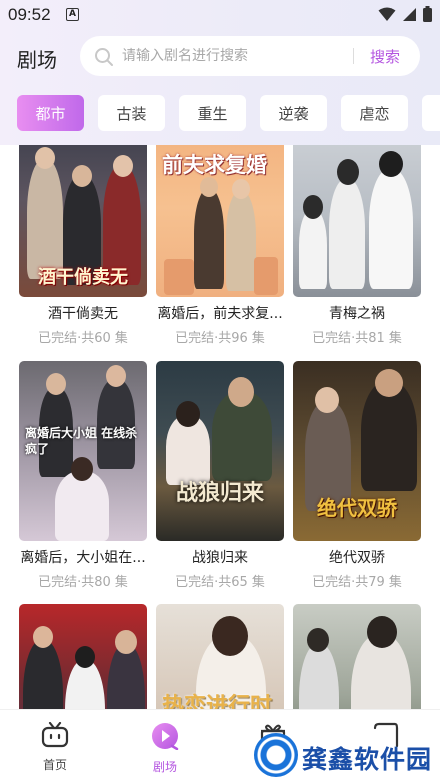  I want to click on tab-dushi: 都市, so click(50, 113).